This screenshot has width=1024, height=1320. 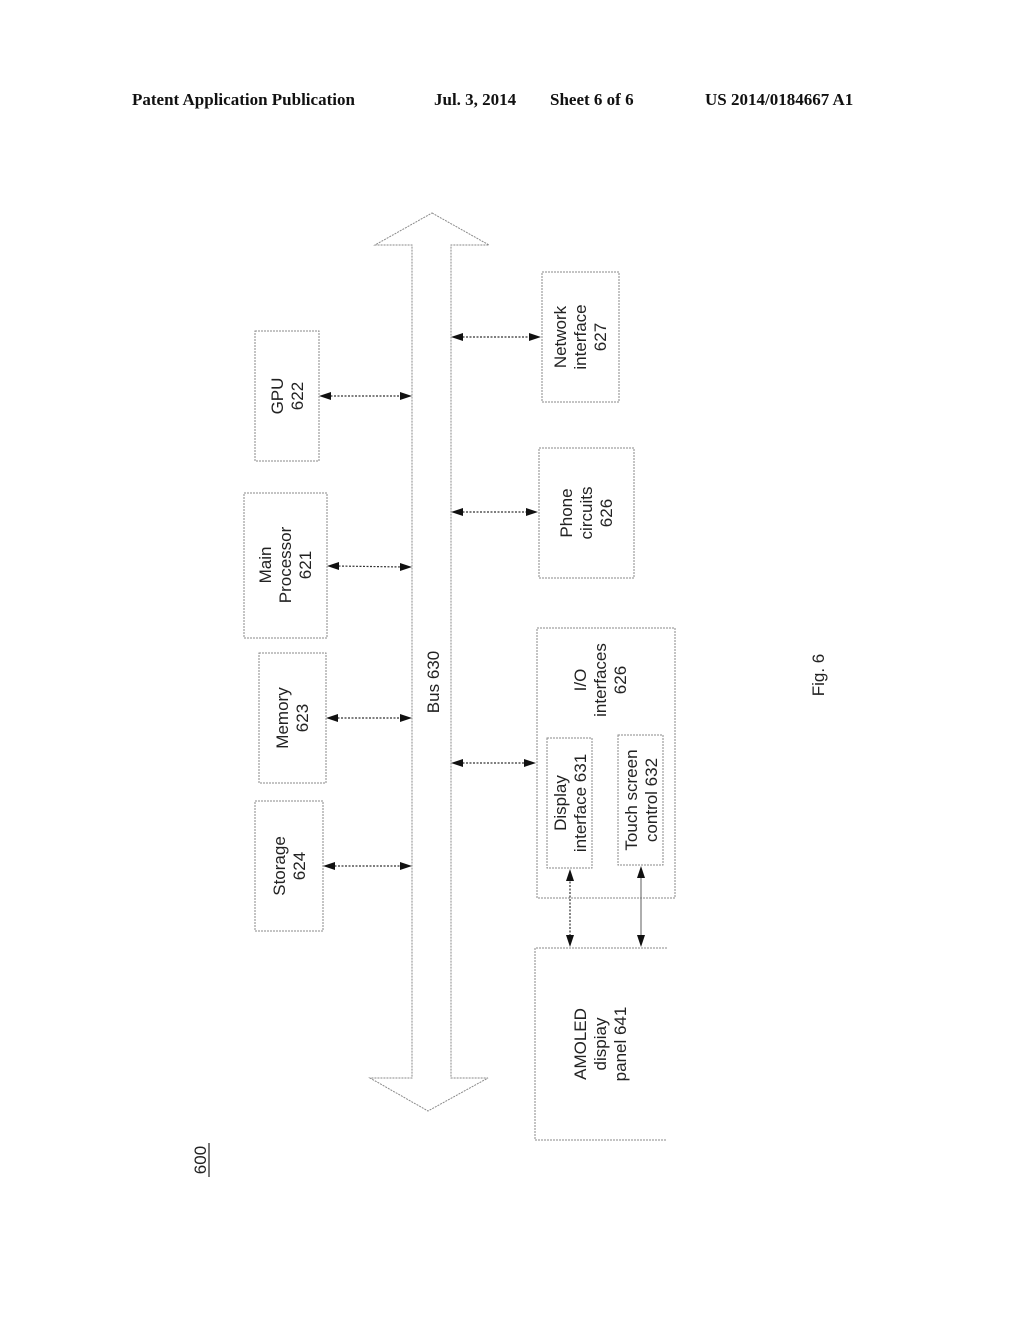 What do you see at coordinates (580, 1044) in the screenshot?
I see `amoled-label-1: AMOLED` at bounding box center [580, 1044].